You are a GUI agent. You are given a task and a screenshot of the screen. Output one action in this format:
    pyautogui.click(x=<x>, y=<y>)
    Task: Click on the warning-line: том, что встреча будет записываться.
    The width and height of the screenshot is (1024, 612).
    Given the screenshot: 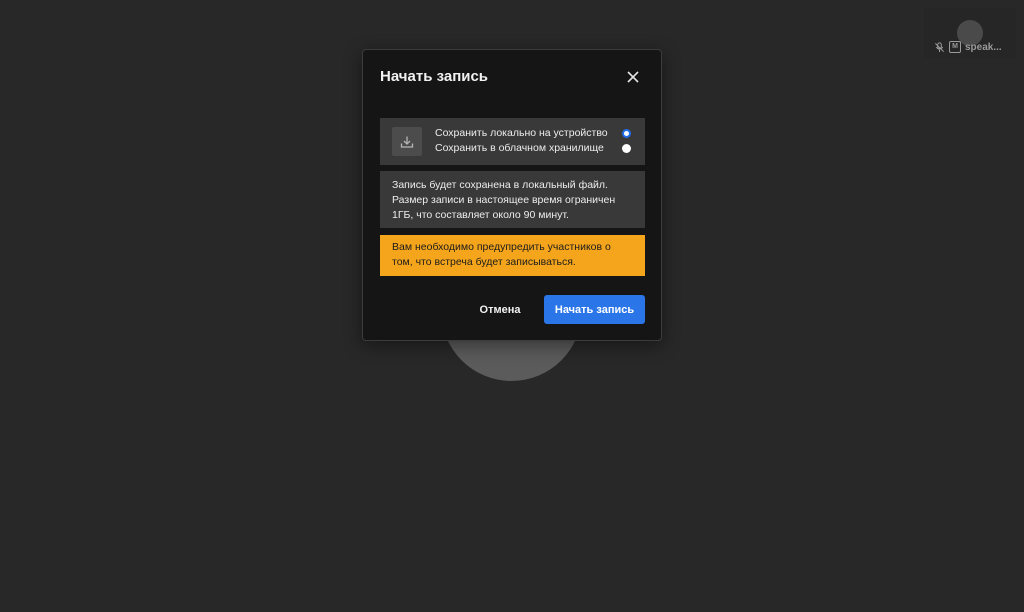 What is the action you would take?
    pyautogui.click(x=484, y=262)
    